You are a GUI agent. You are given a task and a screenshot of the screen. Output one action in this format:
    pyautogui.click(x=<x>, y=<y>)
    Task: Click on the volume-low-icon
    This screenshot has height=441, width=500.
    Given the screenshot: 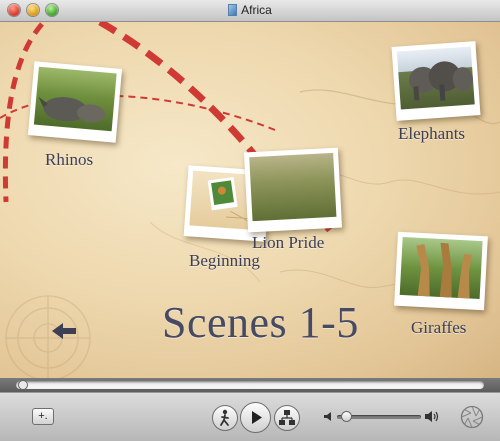 What is the action you would take?
    pyautogui.click(x=327, y=416)
    